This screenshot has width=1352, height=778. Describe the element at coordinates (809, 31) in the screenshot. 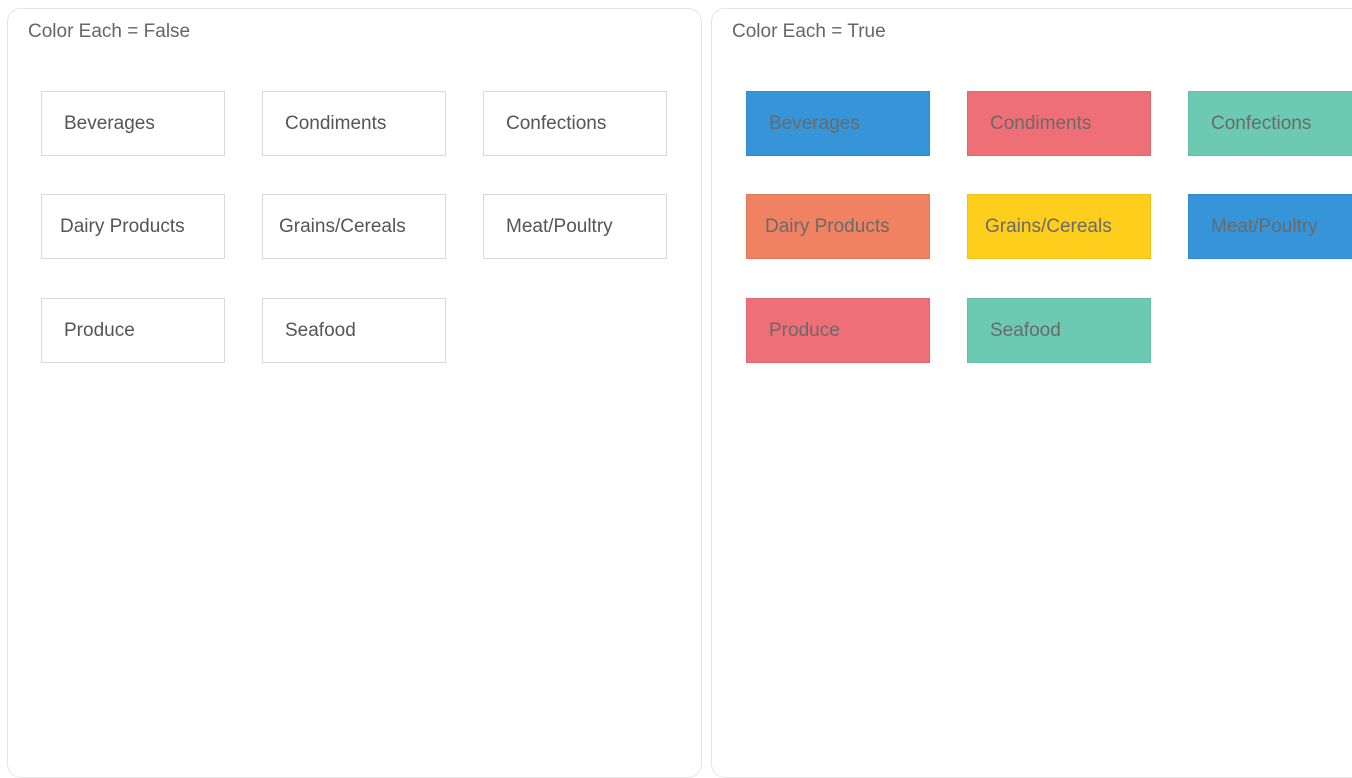

I see `panel-title: Color Each = True` at that location.